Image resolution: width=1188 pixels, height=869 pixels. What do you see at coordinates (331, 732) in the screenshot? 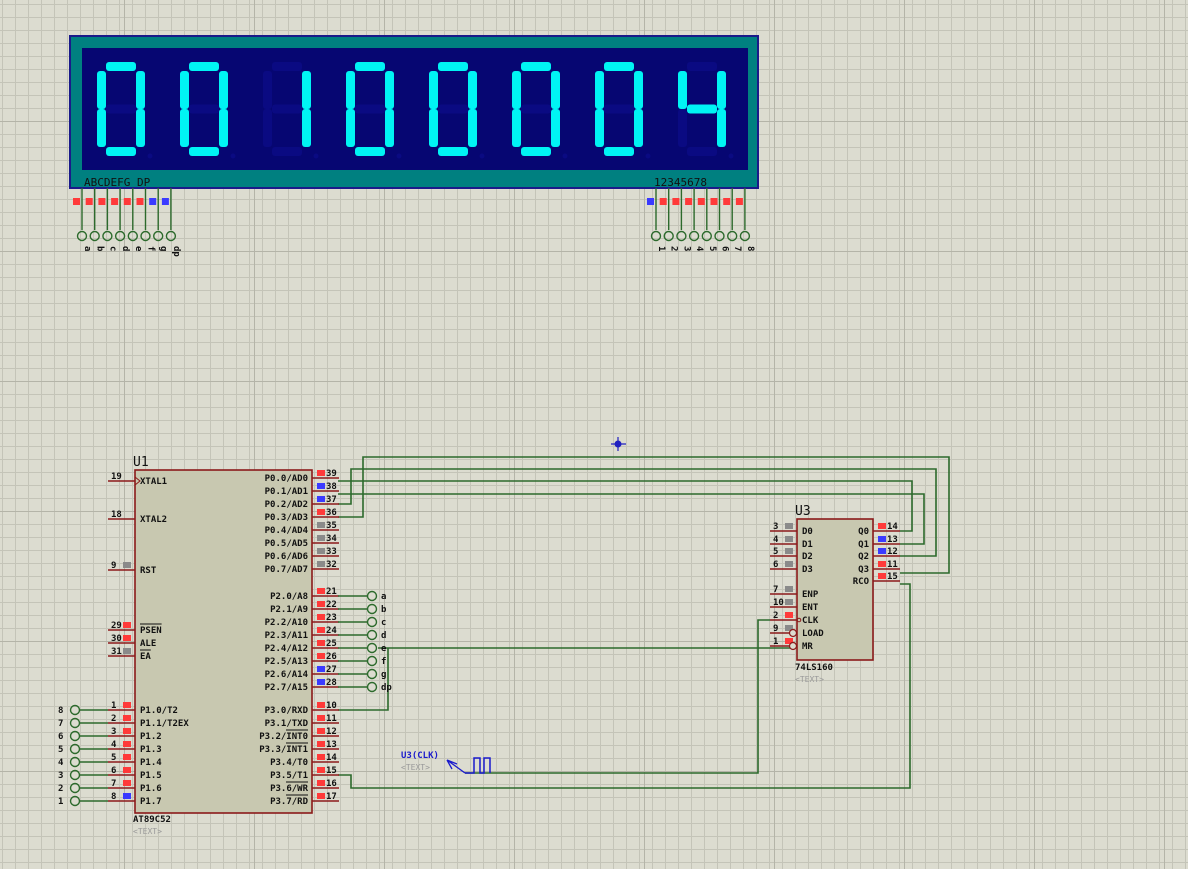
I see `pin-number: 12` at bounding box center [331, 732].